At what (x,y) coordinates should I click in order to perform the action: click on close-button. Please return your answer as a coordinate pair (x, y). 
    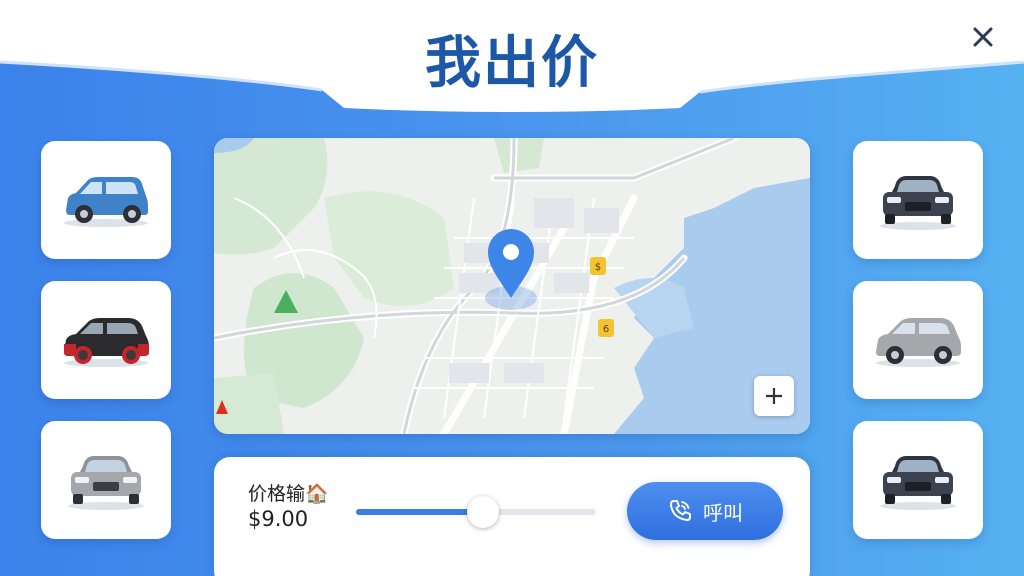
    Looking at the image, I should click on (983, 37).